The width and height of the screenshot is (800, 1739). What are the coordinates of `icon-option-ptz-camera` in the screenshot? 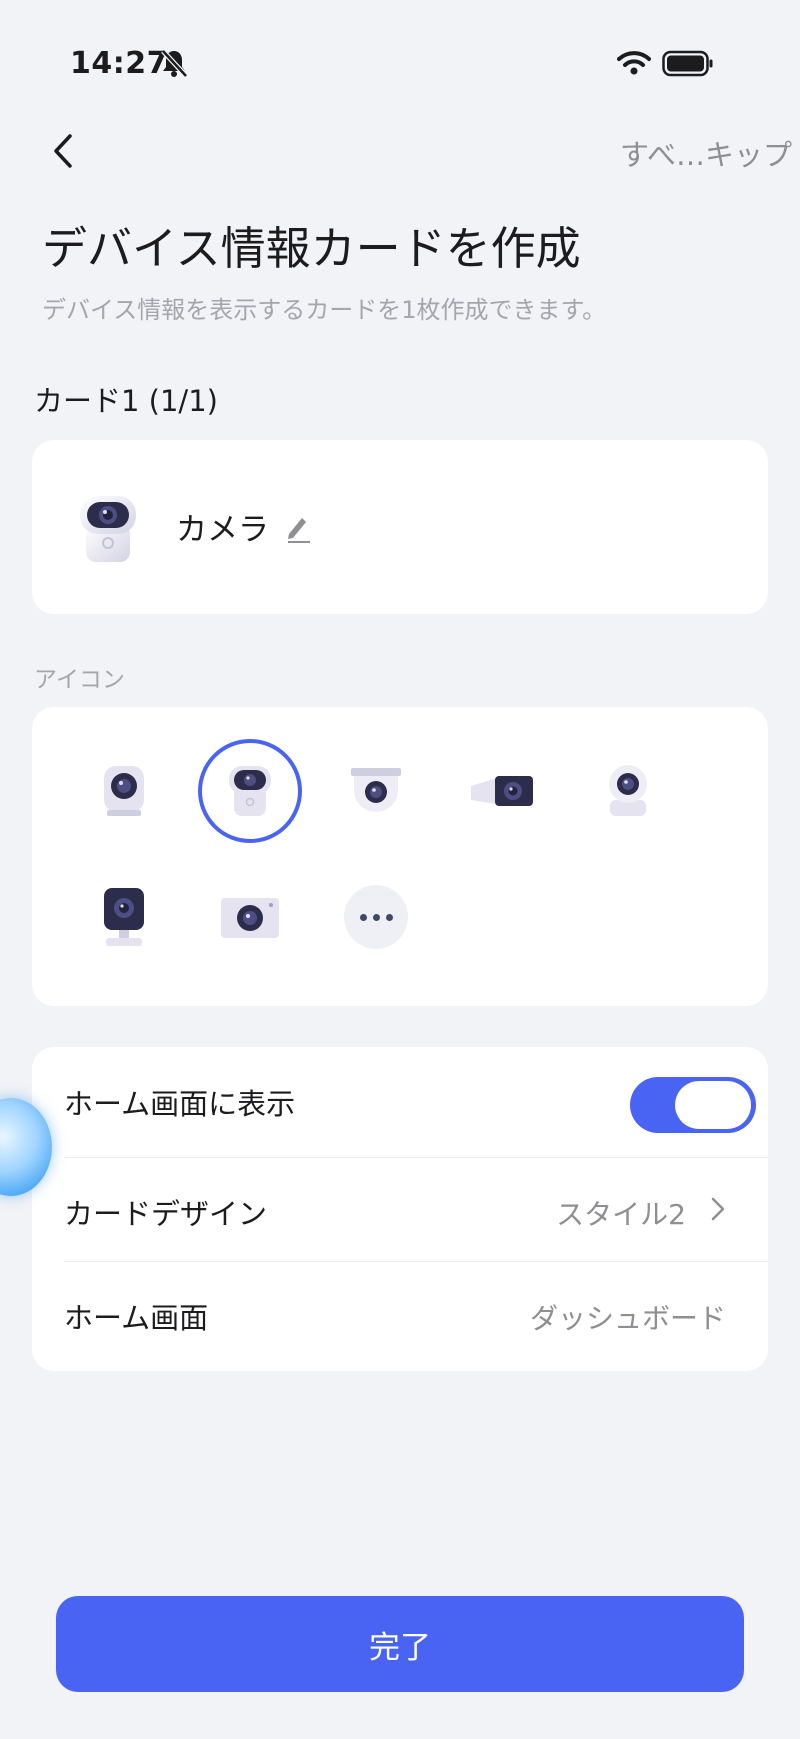 It's located at (628, 791).